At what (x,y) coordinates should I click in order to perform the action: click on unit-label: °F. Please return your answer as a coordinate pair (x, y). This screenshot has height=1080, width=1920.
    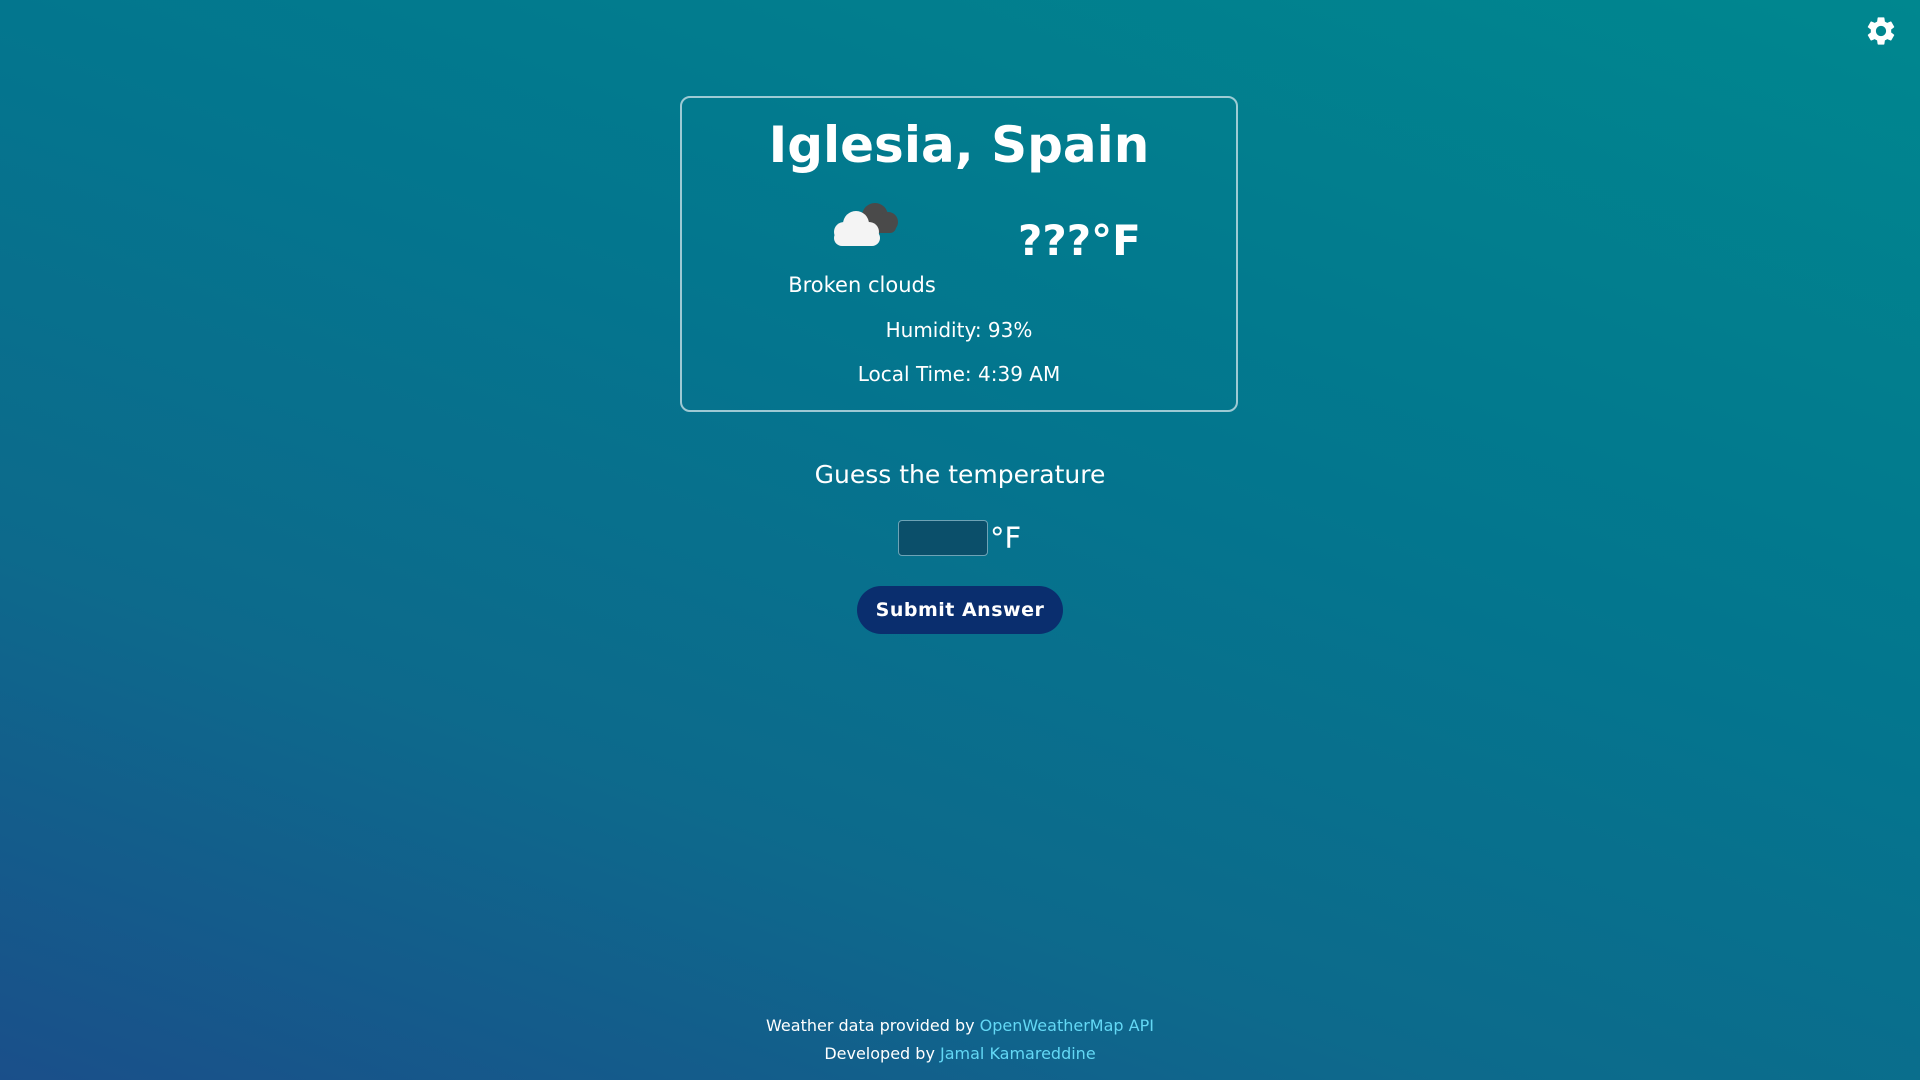
    Looking at the image, I should click on (1006, 538).